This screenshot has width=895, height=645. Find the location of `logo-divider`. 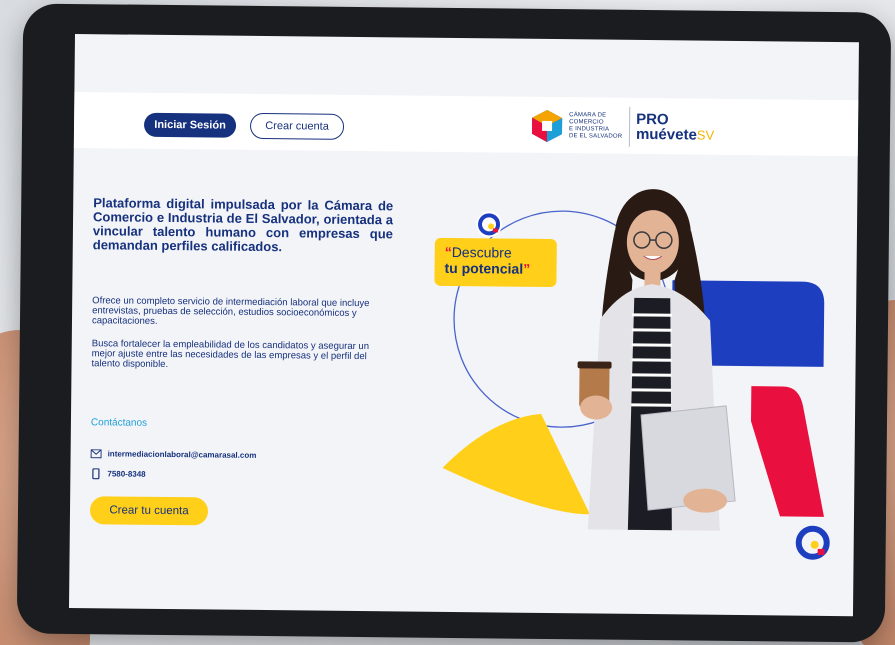

logo-divider is located at coordinates (629, 126).